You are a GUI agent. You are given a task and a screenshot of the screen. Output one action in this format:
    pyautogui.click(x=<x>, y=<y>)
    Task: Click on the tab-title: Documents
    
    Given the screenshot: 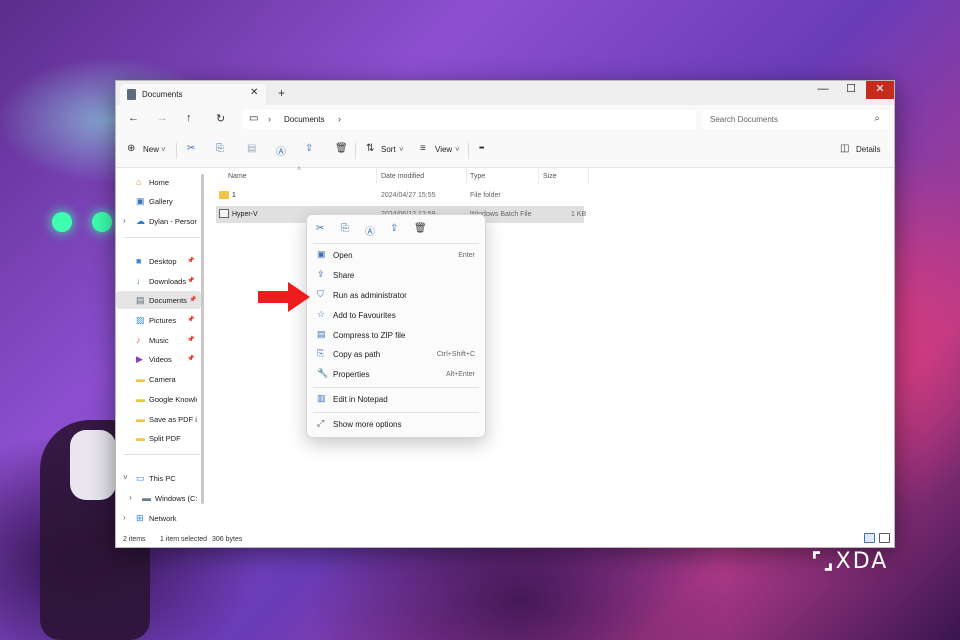 What is the action you would take?
    pyautogui.click(x=162, y=94)
    